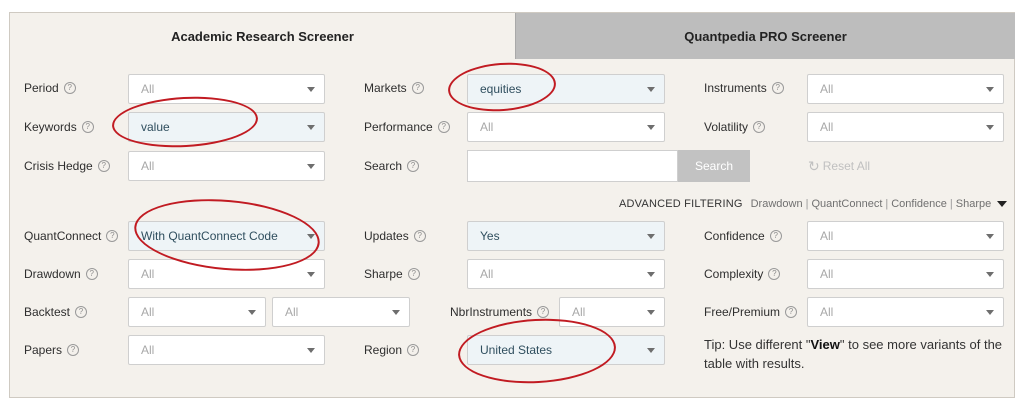  What do you see at coordinates (148, 312) in the screenshot?
I see `backtest-from-value: All` at bounding box center [148, 312].